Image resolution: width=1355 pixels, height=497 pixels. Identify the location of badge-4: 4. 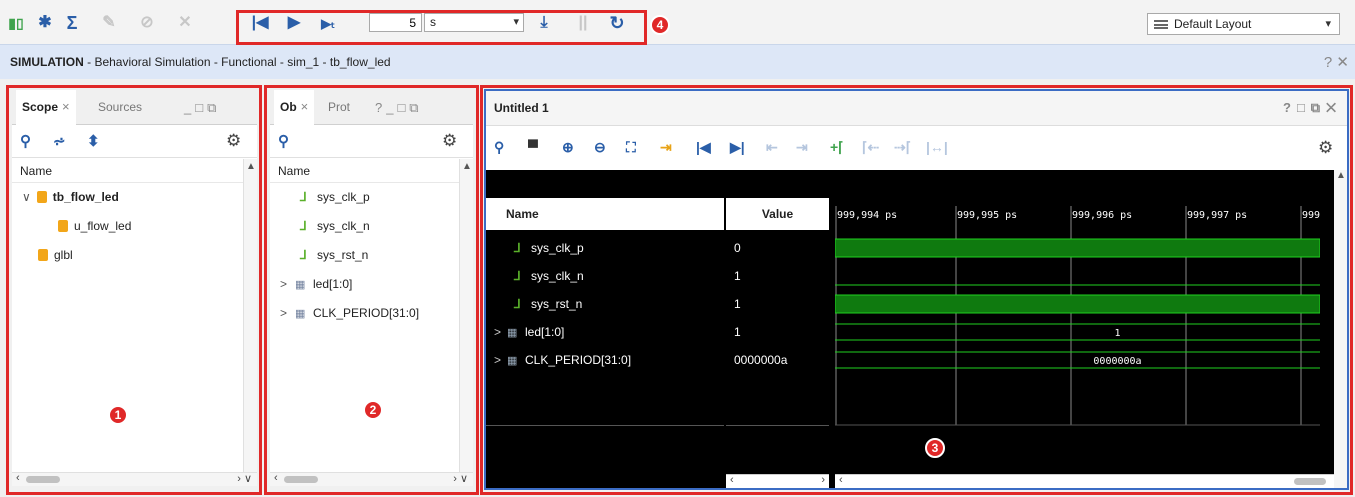
(660, 25).